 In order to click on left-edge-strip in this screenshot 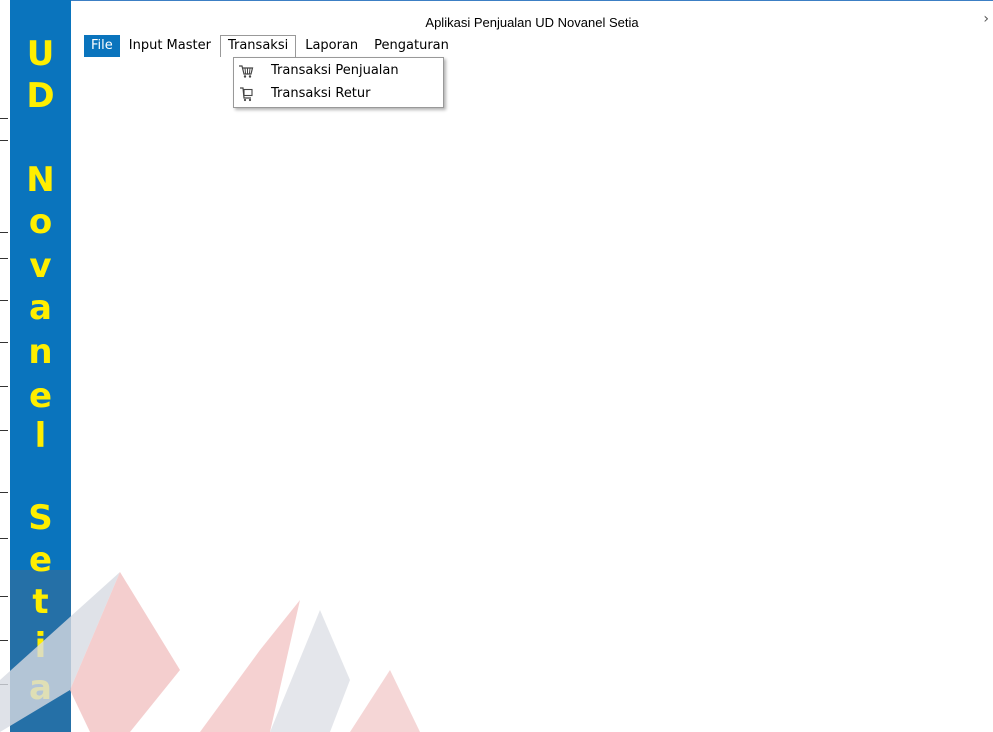, I will do `click(5, 366)`.